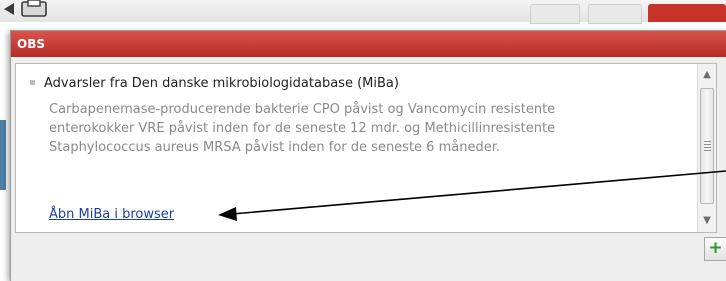 The image size is (726, 281). What do you see at coordinates (368, 44) in the screenshot?
I see `dialog-title: OBS` at bounding box center [368, 44].